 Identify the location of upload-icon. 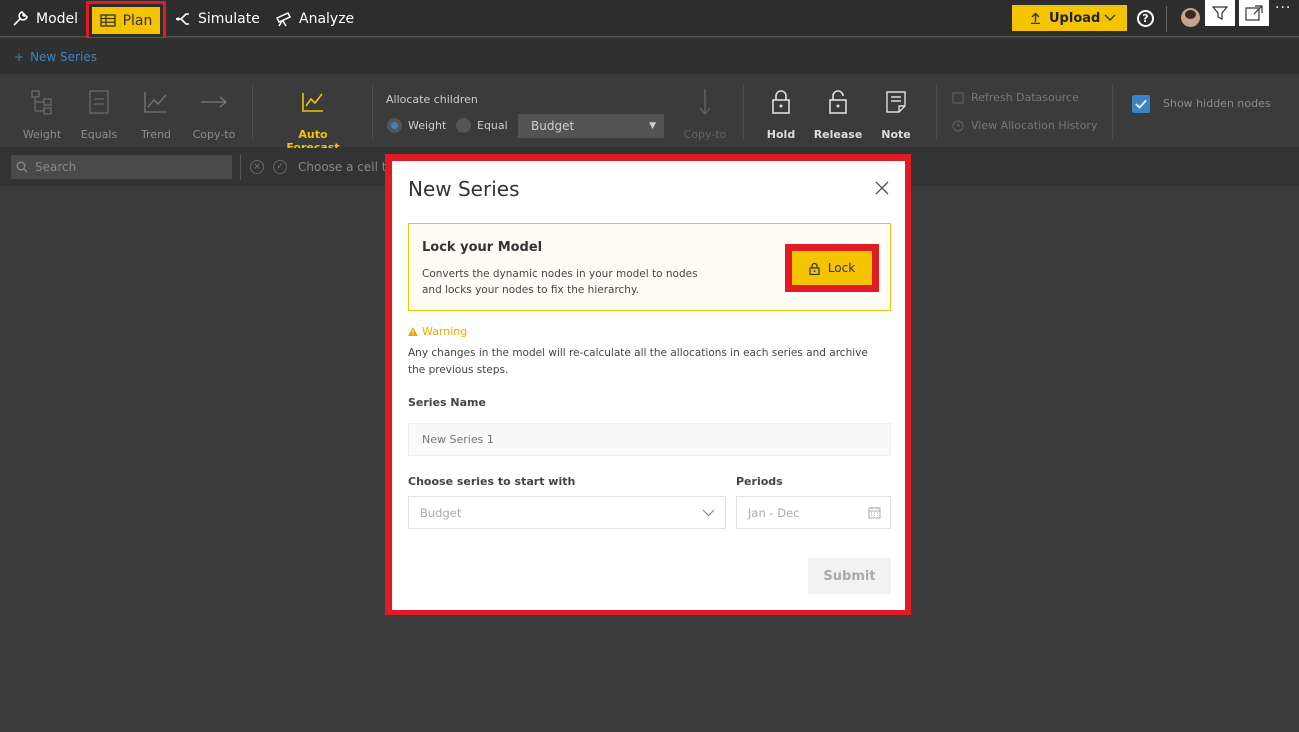
(1035, 18).